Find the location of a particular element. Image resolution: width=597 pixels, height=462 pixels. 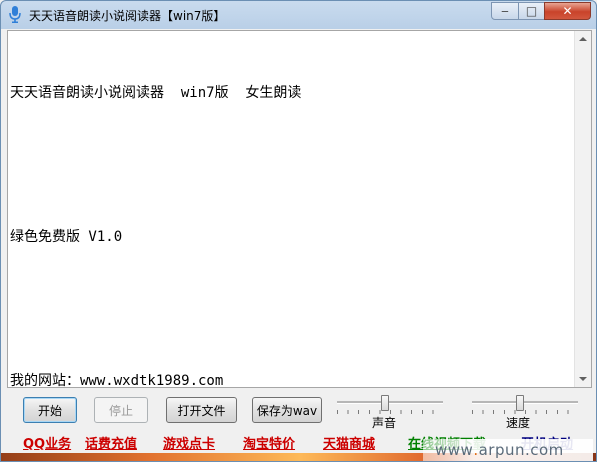

stop-button: 停止 is located at coordinates (121, 410).